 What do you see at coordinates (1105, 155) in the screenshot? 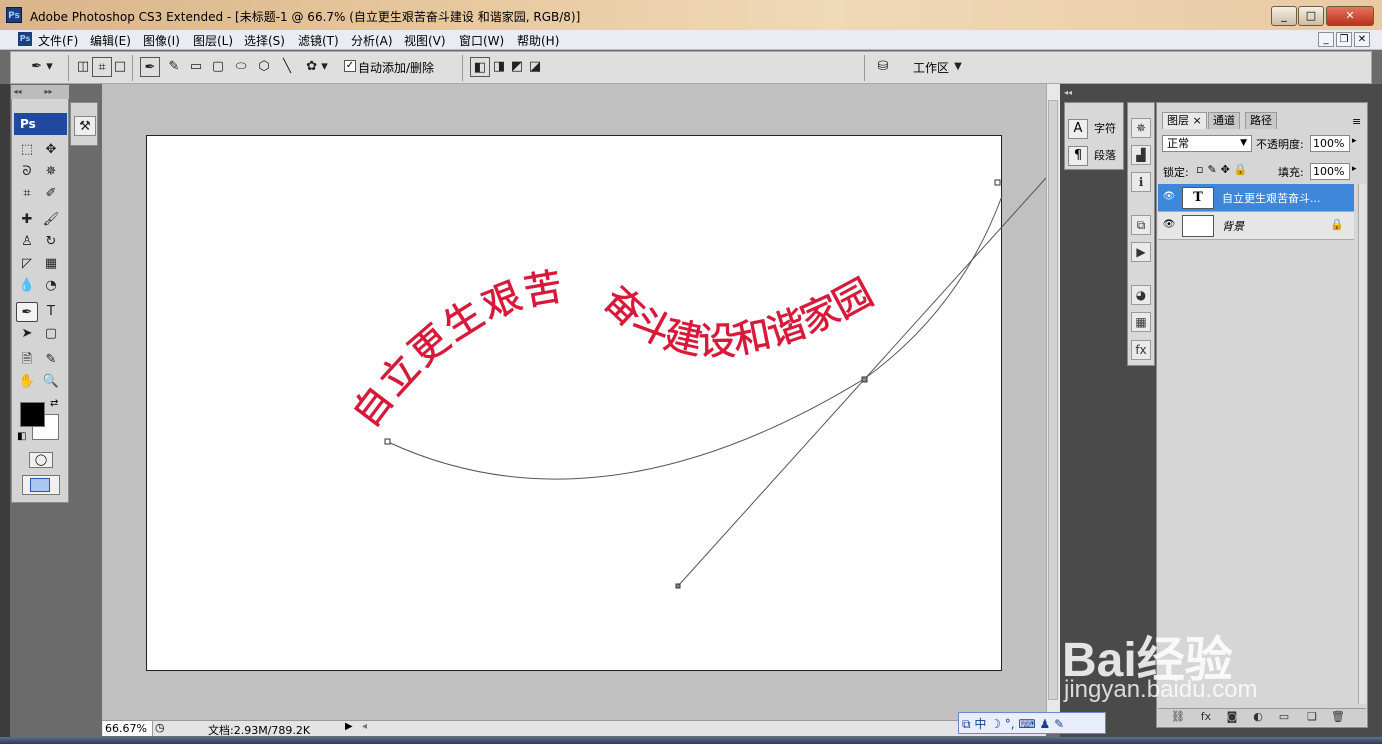
I see `paragraph-label: 段落` at bounding box center [1105, 155].